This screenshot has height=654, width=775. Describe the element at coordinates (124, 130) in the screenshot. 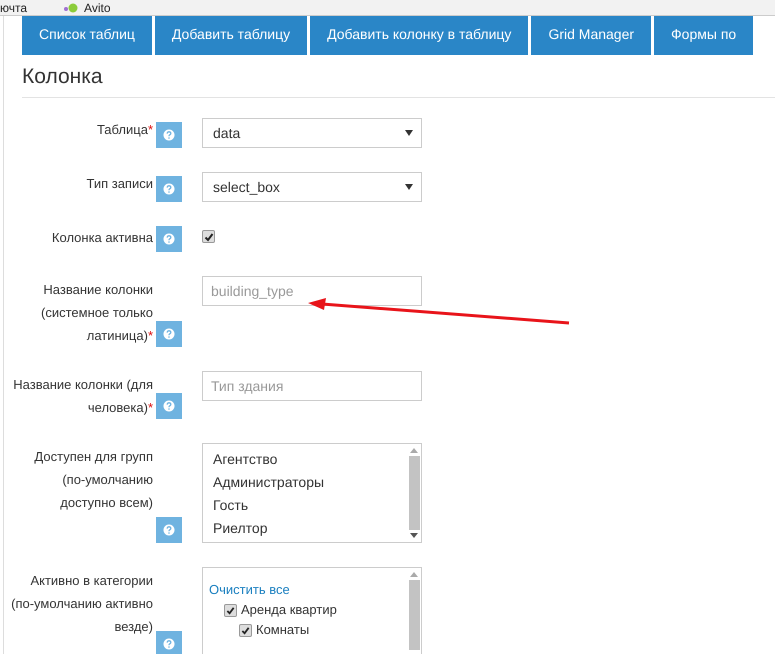

I see `field-label: Таблица*` at that location.